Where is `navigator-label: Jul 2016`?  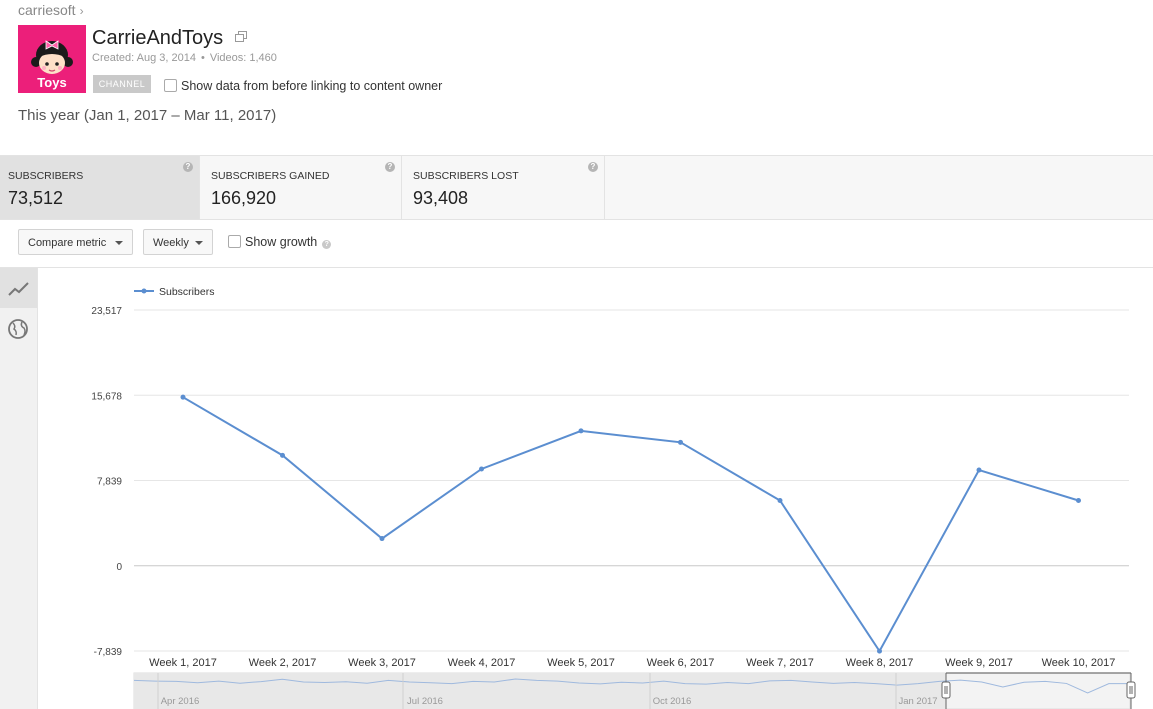 navigator-label: Jul 2016 is located at coordinates (425, 701).